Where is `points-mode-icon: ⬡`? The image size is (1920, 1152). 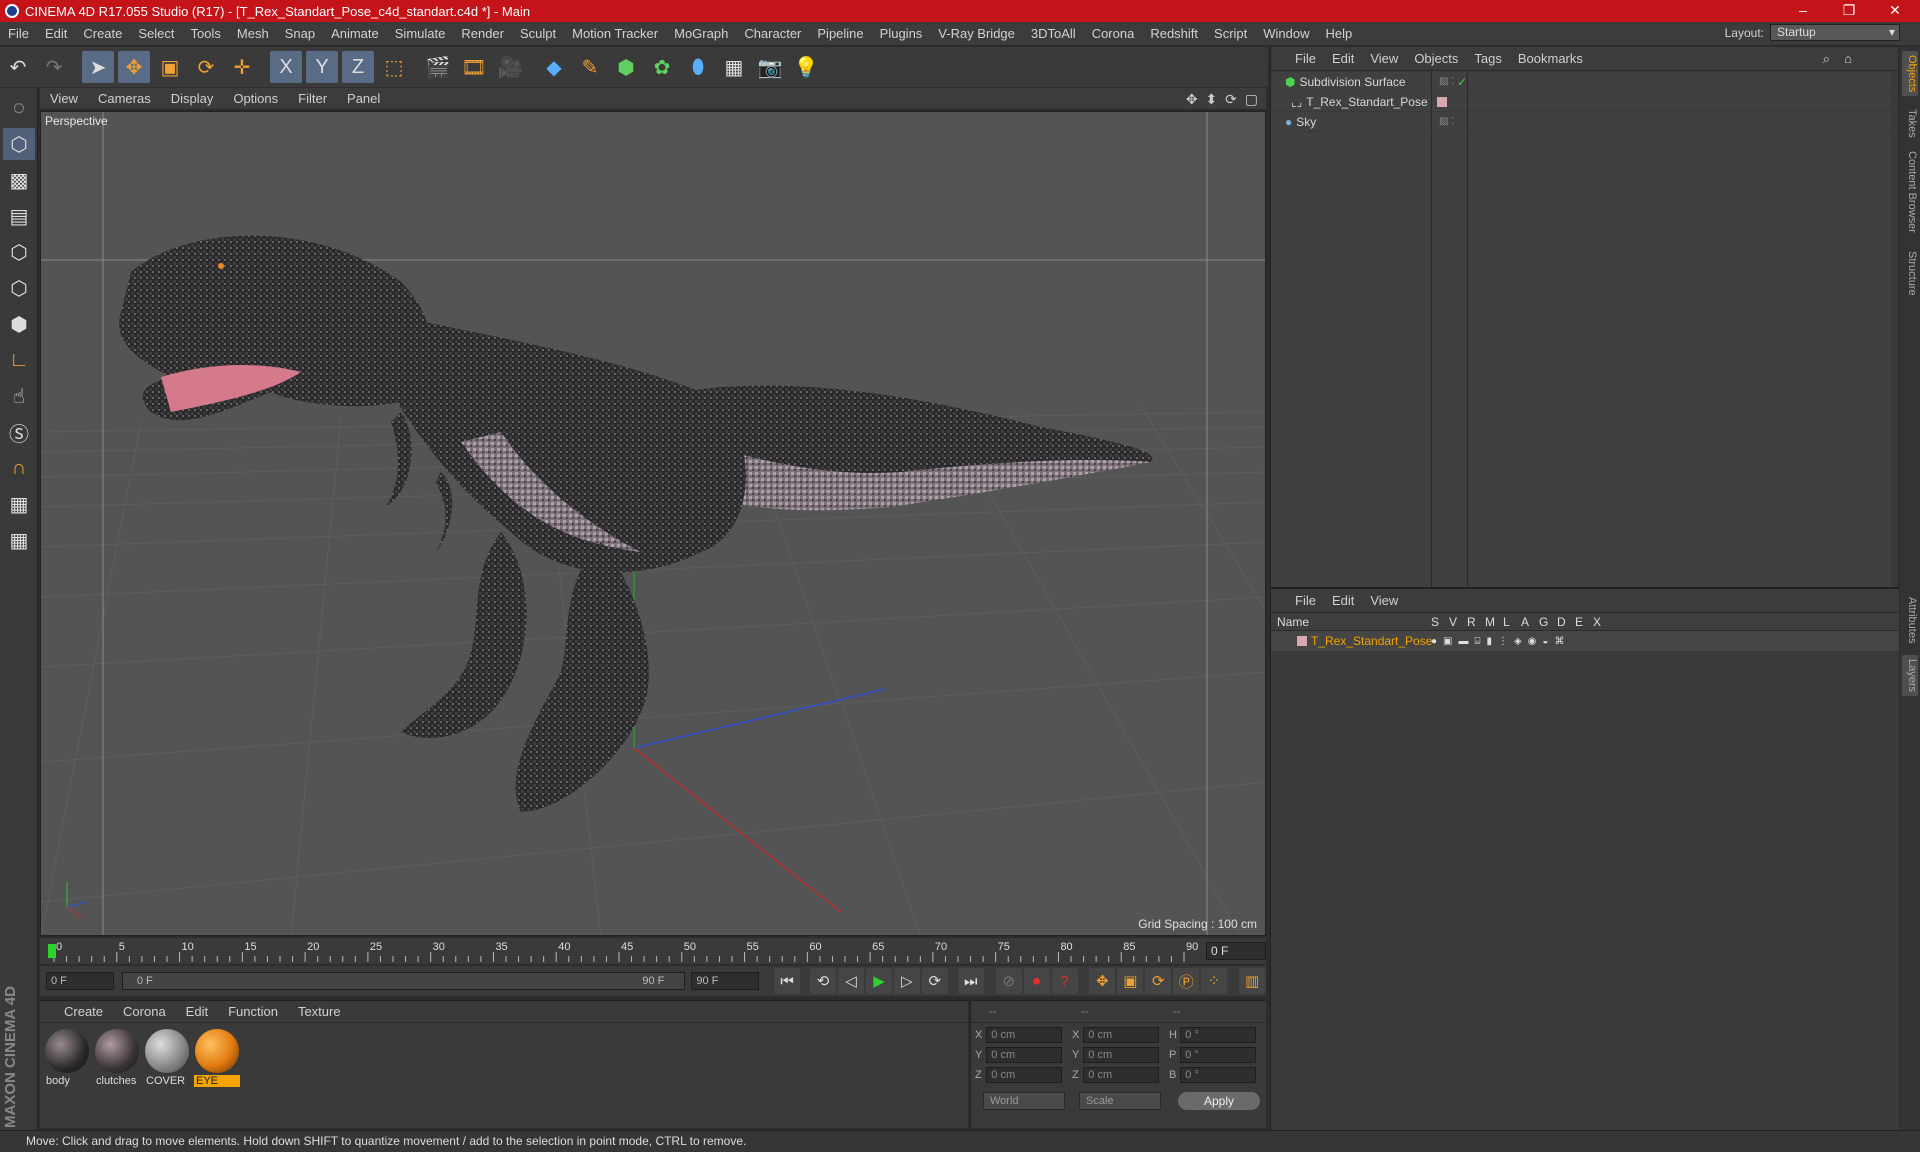 points-mode-icon: ⬡ is located at coordinates (19, 252).